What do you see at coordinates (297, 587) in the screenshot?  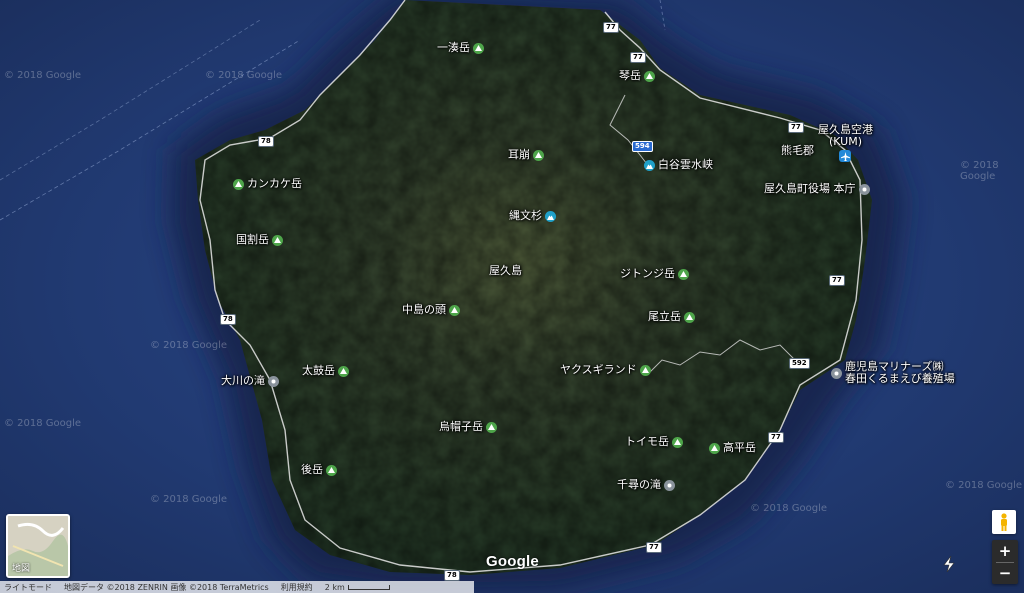 I see `terms-link: 利用規約` at bounding box center [297, 587].